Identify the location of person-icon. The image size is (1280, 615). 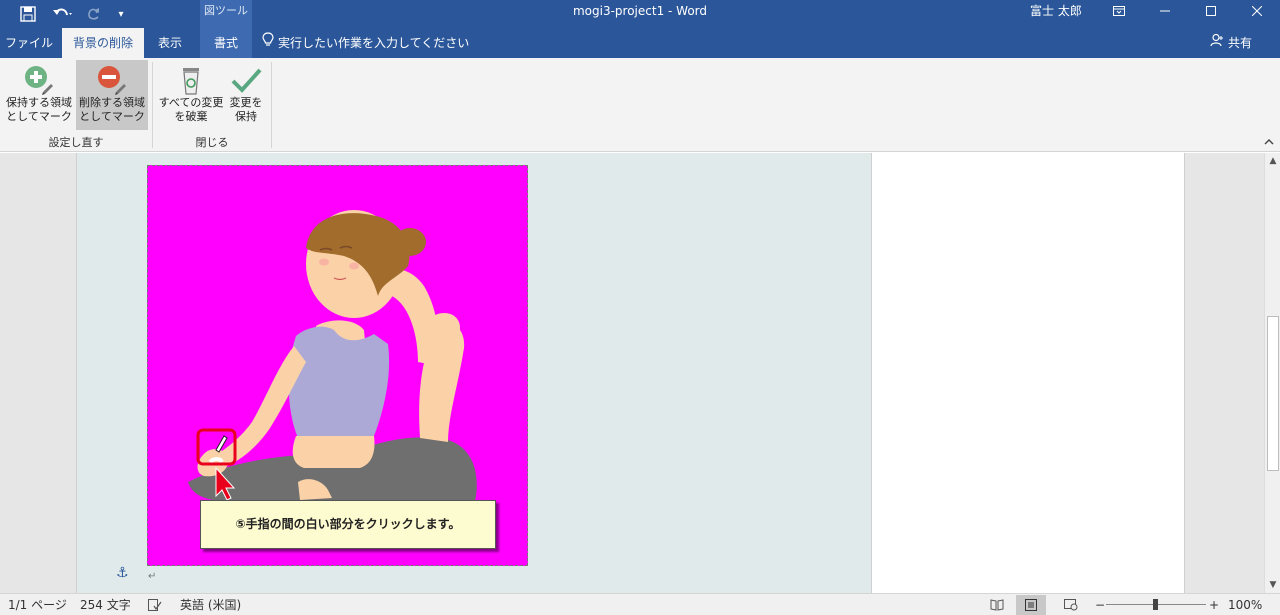
(1217, 43).